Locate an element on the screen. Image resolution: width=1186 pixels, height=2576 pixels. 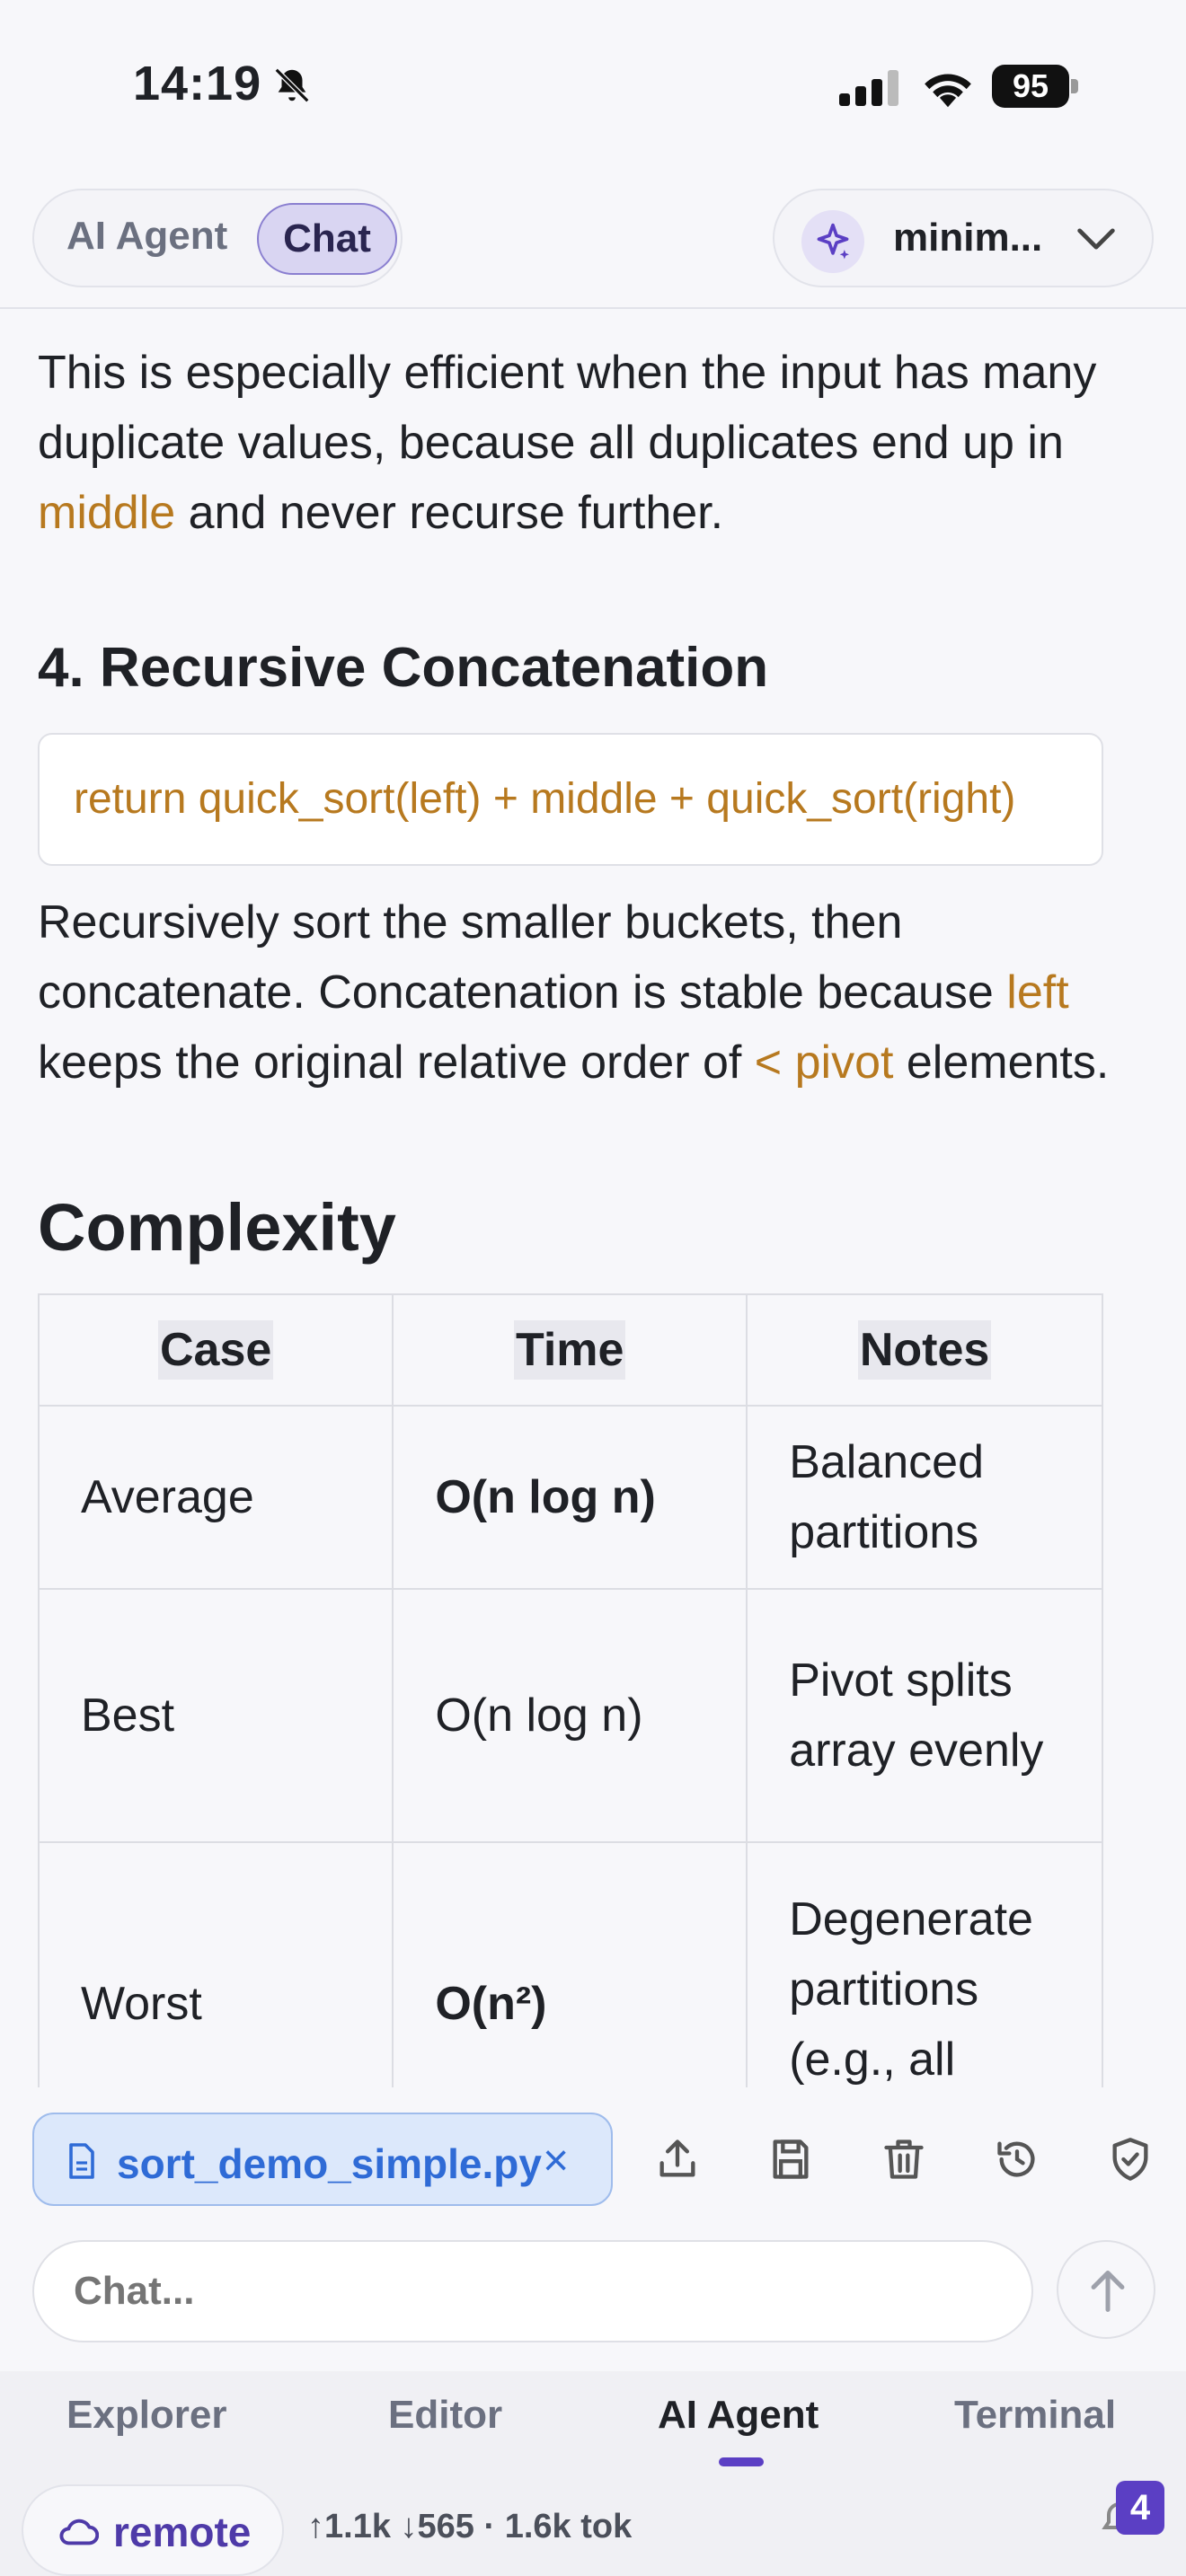
status-time: 14:19 is located at coordinates (197, 83).